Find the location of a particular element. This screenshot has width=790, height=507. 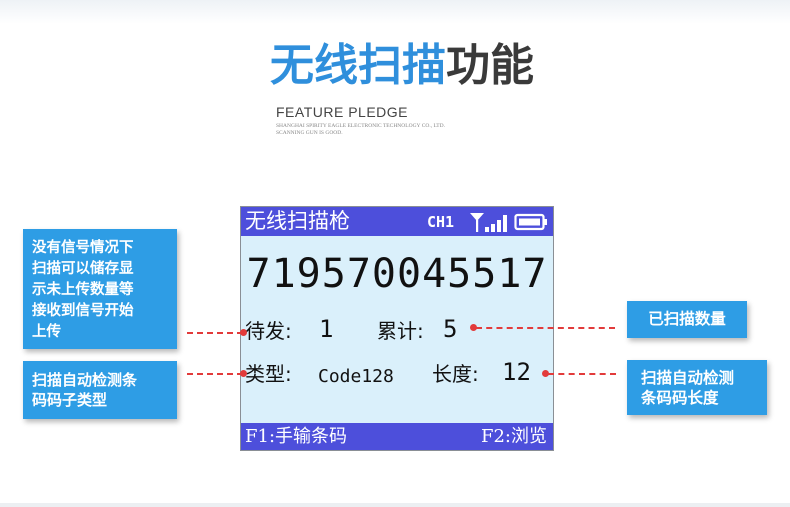

connector-no-signal is located at coordinates (215, 333).